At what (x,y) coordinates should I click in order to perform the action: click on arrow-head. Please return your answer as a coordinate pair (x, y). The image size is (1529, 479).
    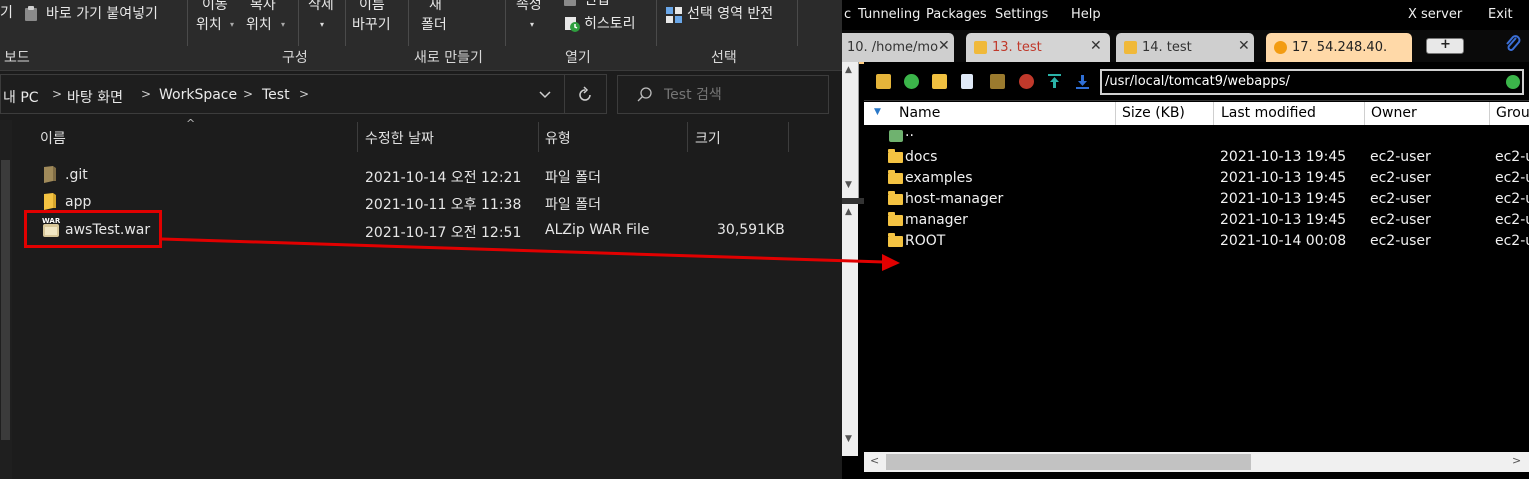
    Looking at the image, I should click on (891, 262).